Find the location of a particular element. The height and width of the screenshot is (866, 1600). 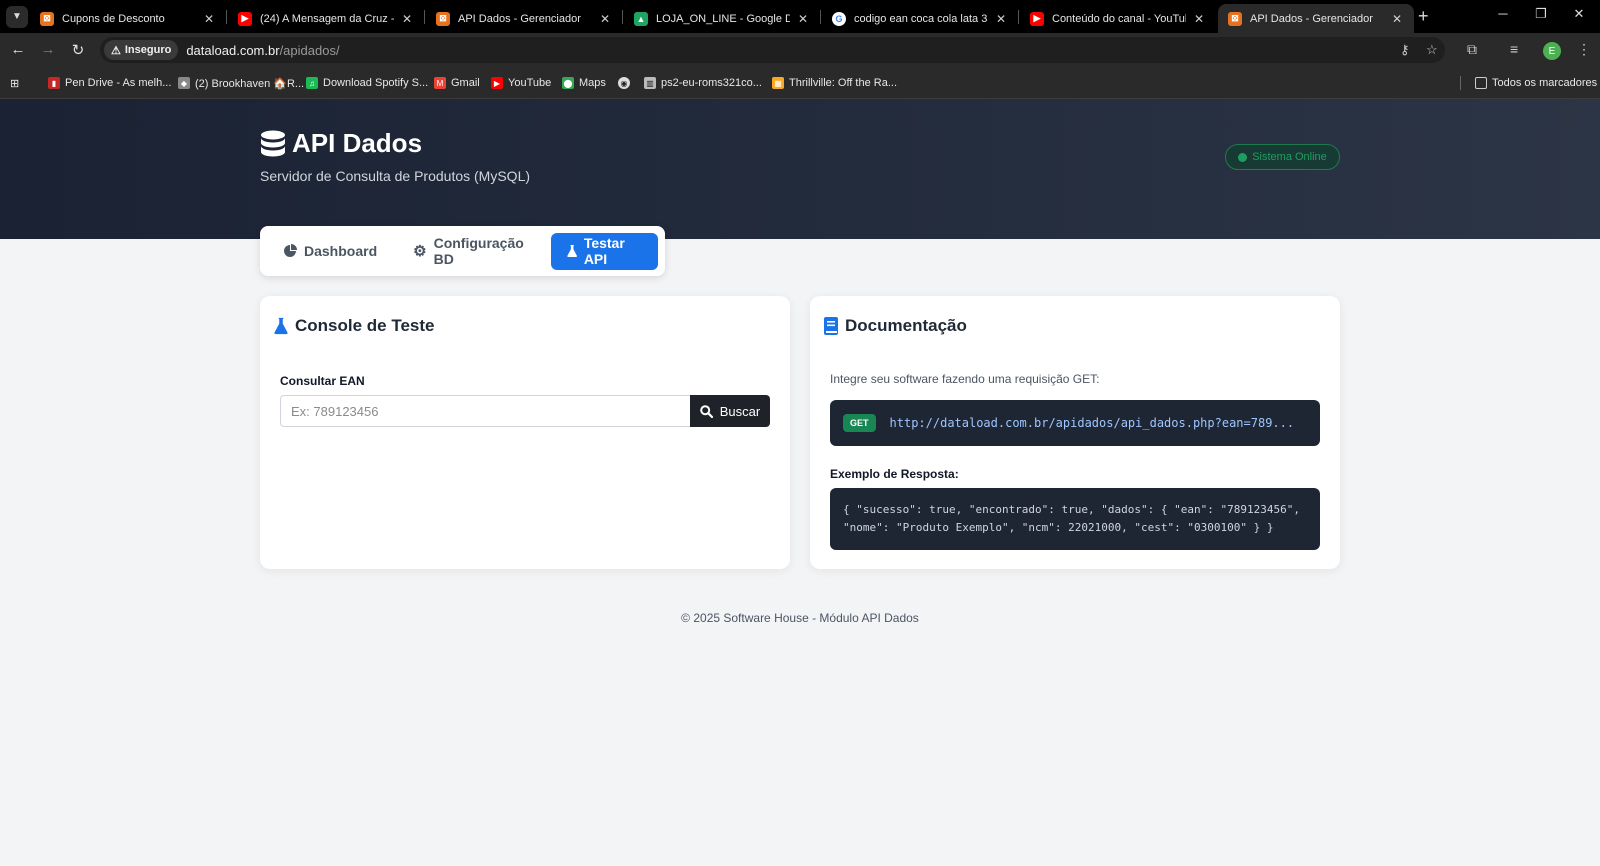

building-icon: ▥ is located at coordinates (650, 83).